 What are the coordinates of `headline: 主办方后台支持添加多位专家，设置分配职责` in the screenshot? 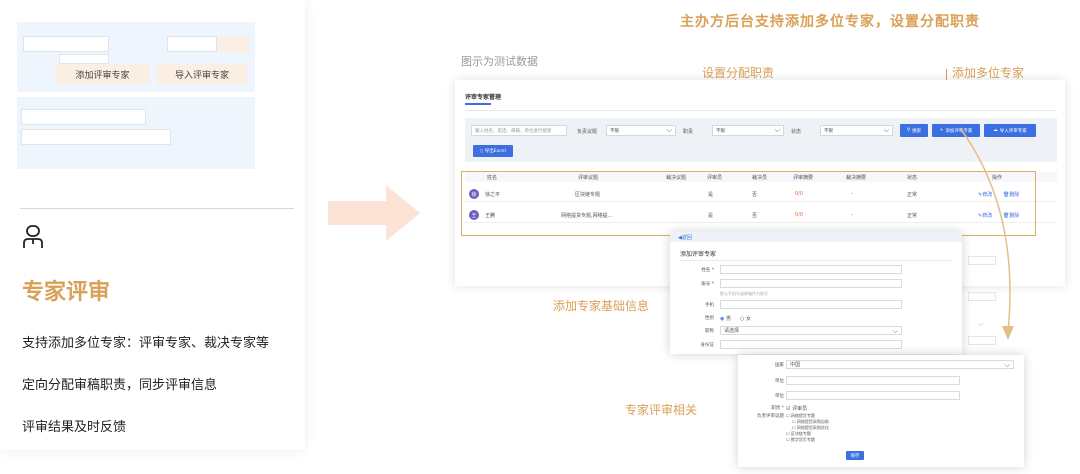 It's located at (830, 22).